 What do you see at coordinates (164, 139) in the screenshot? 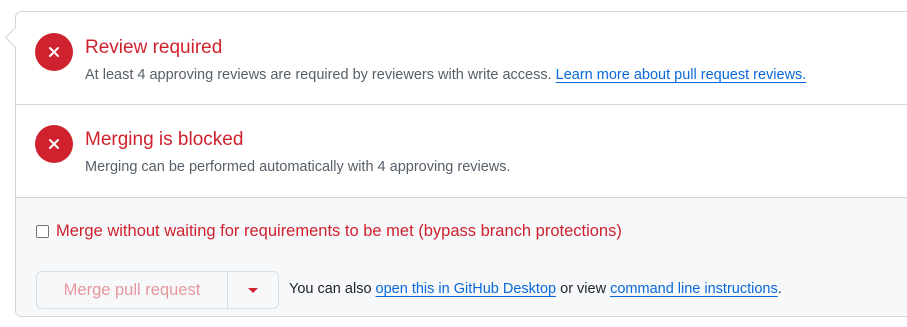
I see `merging-blocked-title: Merging is blocked` at bounding box center [164, 139].